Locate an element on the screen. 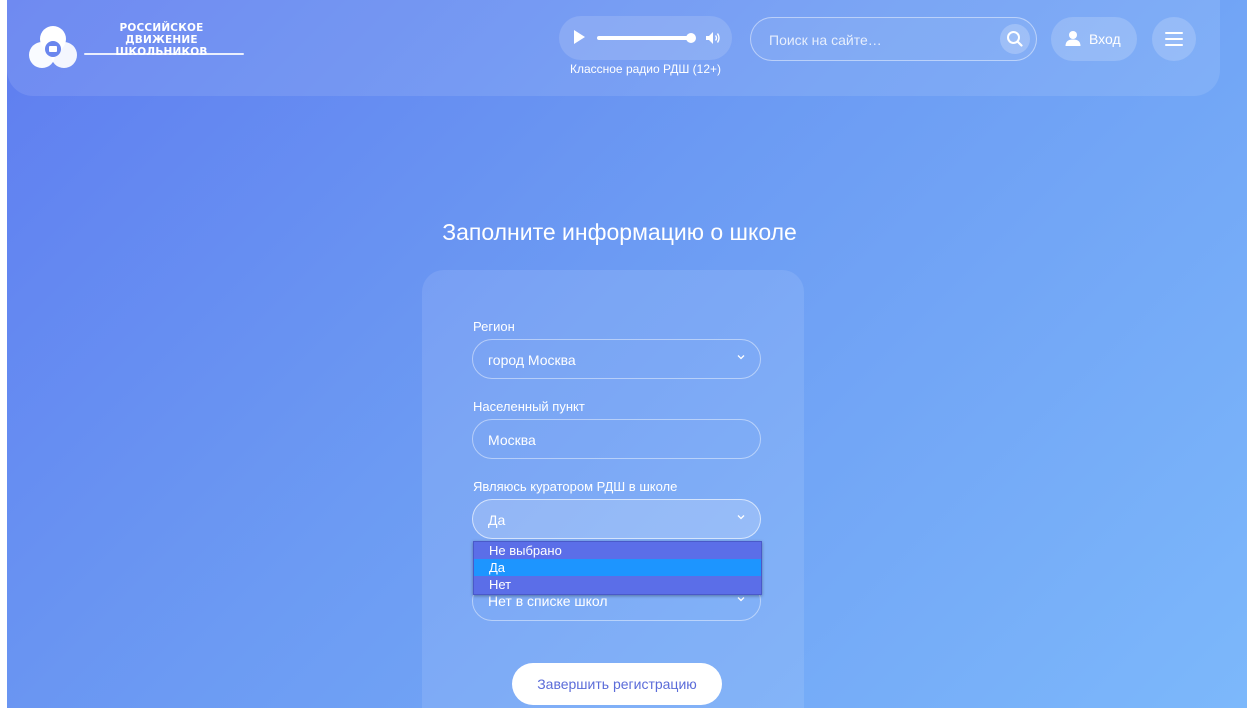 The height and width of the screenshot is (708, 1247). login-label: Вход is located at coordinates (1105, 39).